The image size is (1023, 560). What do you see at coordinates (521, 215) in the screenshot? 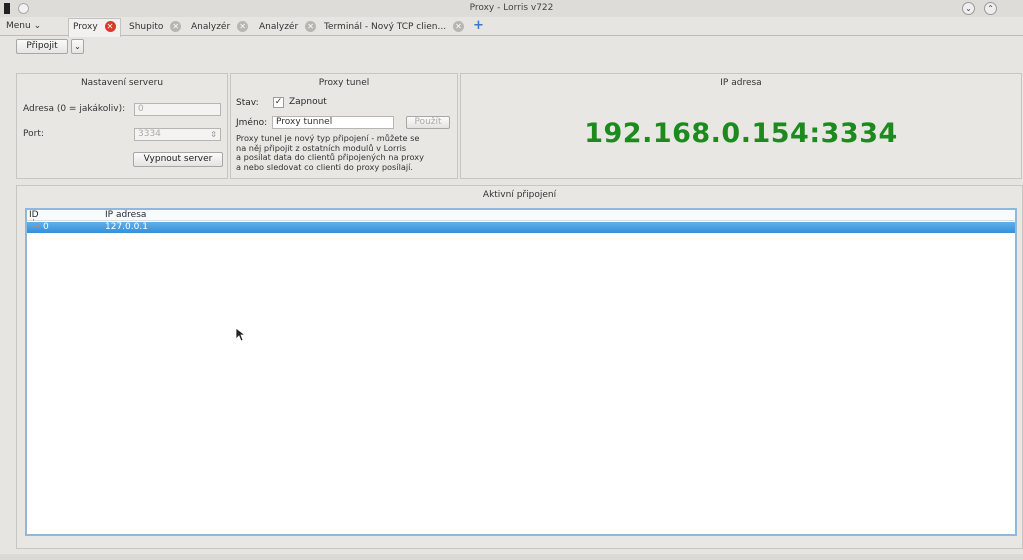
I see `tree-header: ID IP adresa` at bounding box center [521, 215].